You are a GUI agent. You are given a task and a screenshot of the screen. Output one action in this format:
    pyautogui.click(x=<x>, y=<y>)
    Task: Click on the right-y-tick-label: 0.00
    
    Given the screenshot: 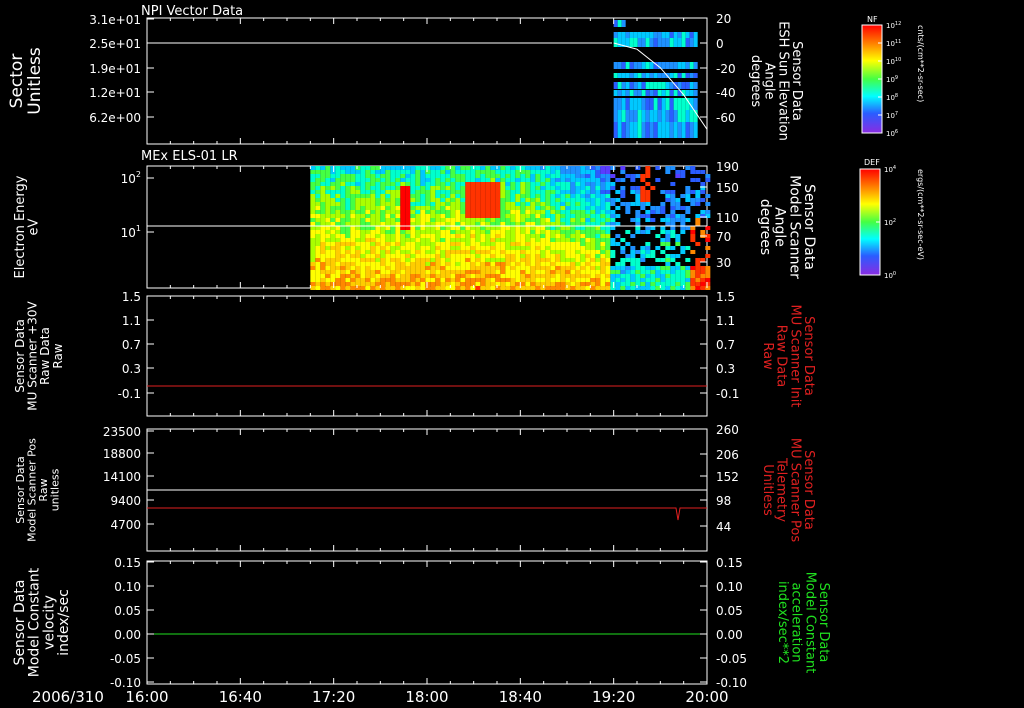 What is the action you would take?
    pyautogui.click(x=729, y=635)
    